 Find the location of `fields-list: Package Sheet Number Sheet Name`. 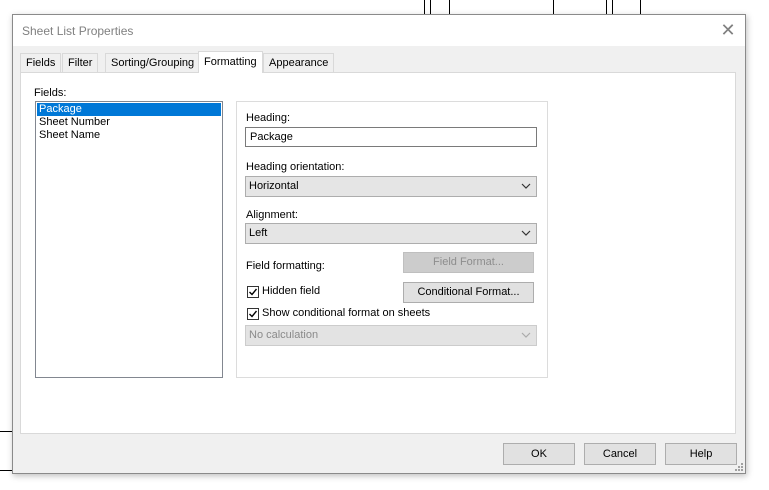

fields-list: Package Sheet Number Sheet Name is located at coordinates (129, 239).